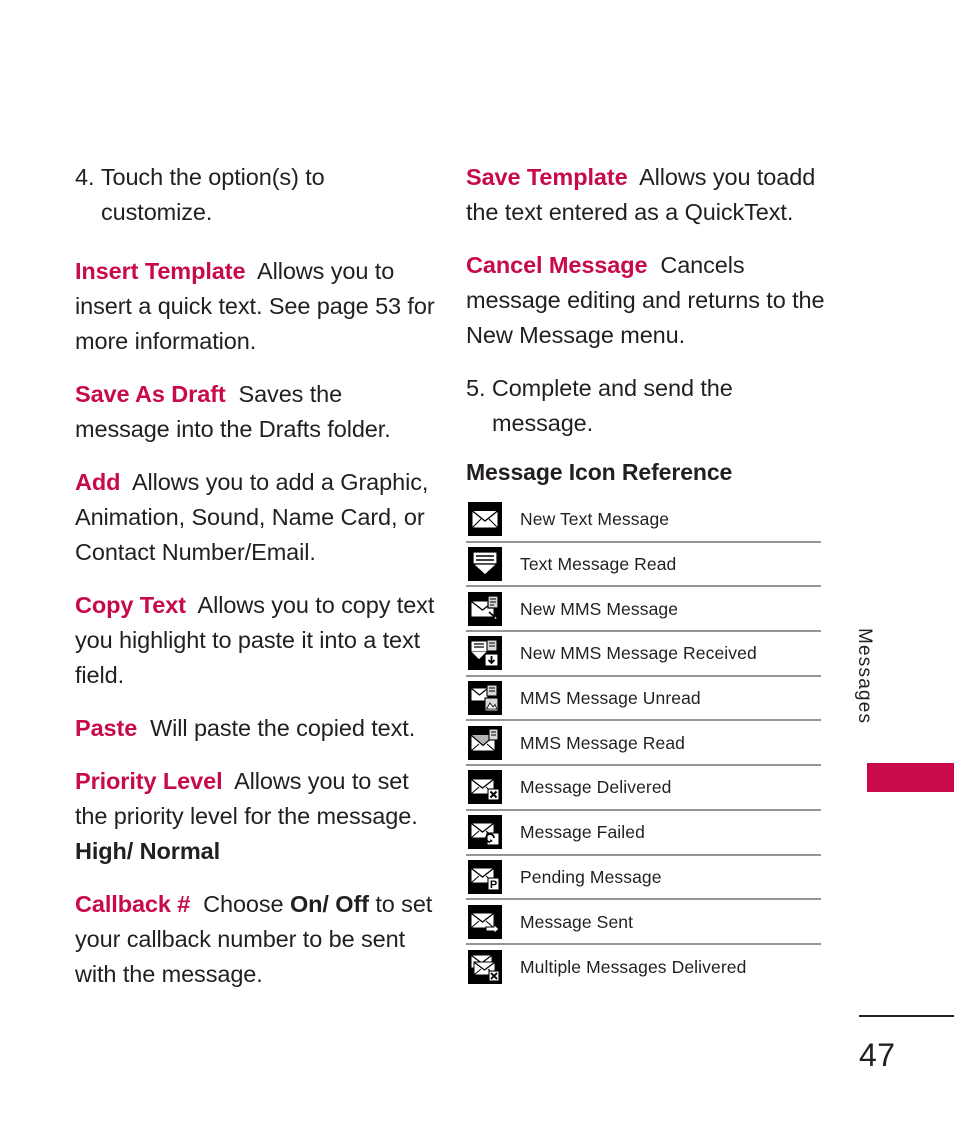 The height and width of the screenshot is (1145, 954). I want to click on desc-add-sep, so click(126, 482).